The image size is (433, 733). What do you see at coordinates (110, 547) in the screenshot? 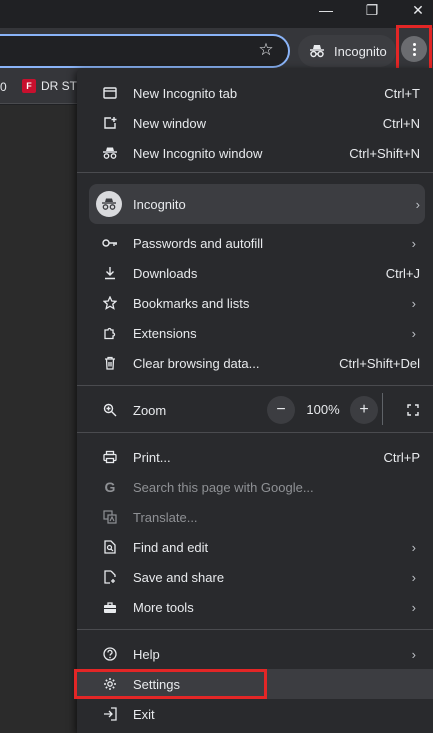
I see `find-icon` at bounding box center [110, 547].